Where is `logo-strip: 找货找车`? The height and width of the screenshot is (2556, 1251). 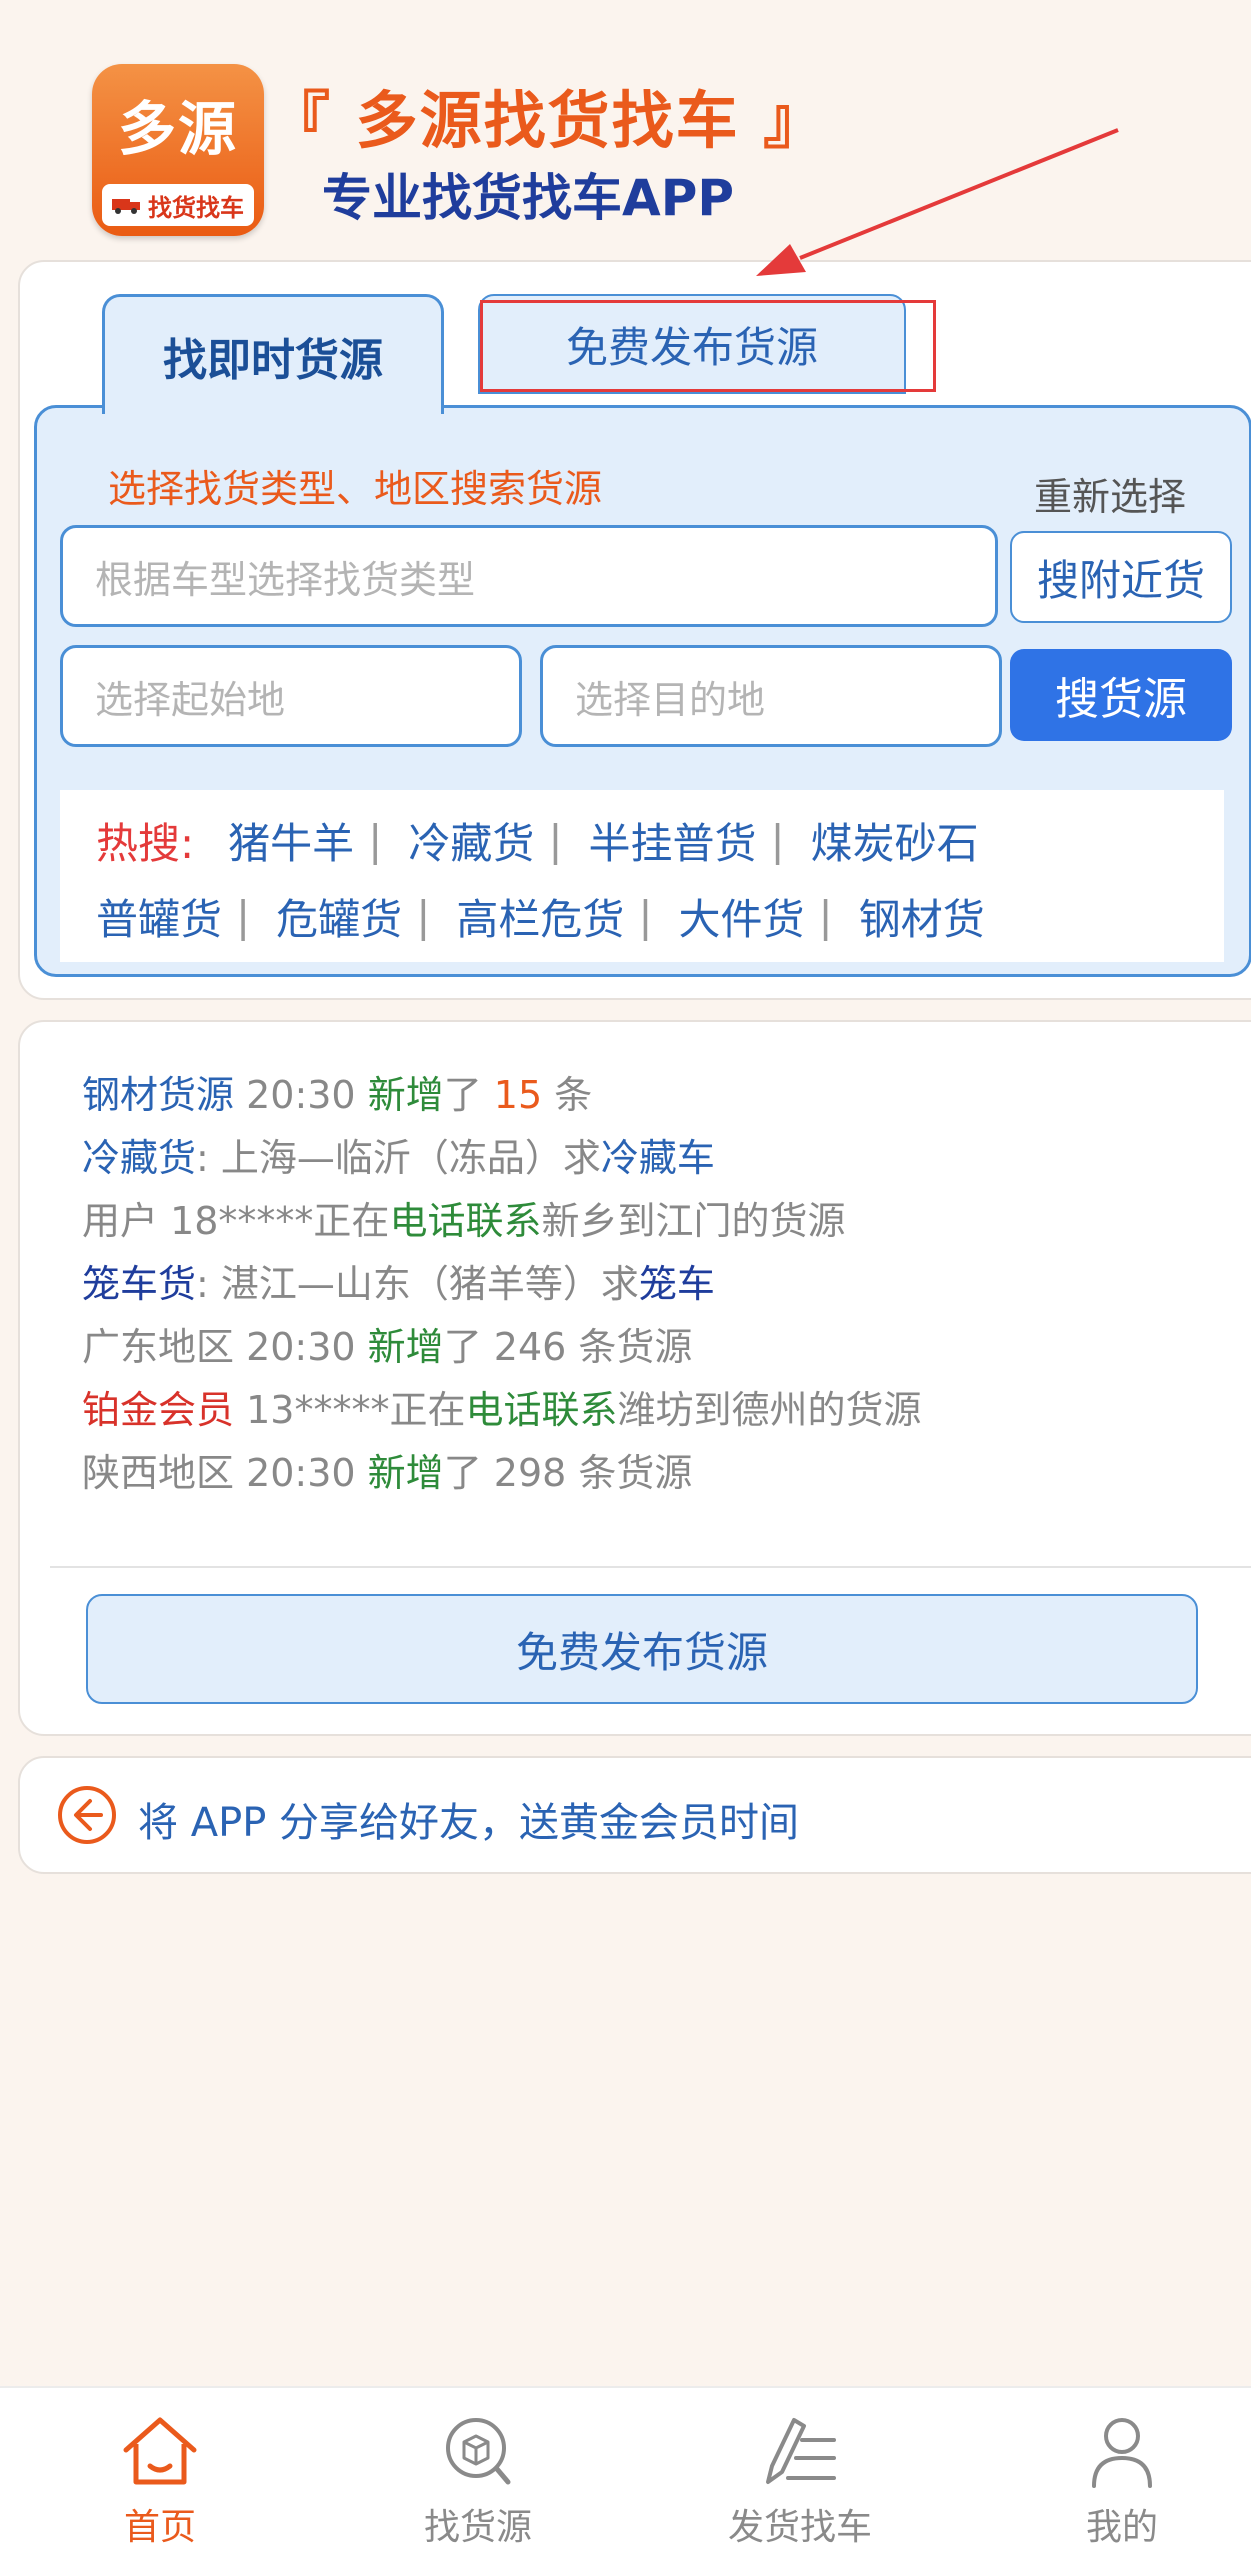 logo-strip: 找货找车 is located at coordinates (178, 205).